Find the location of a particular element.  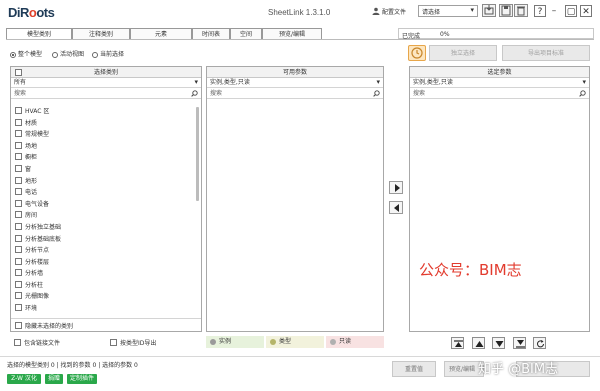

custom-plugin-button: 定制插件 is located at coordinates (82, 379).